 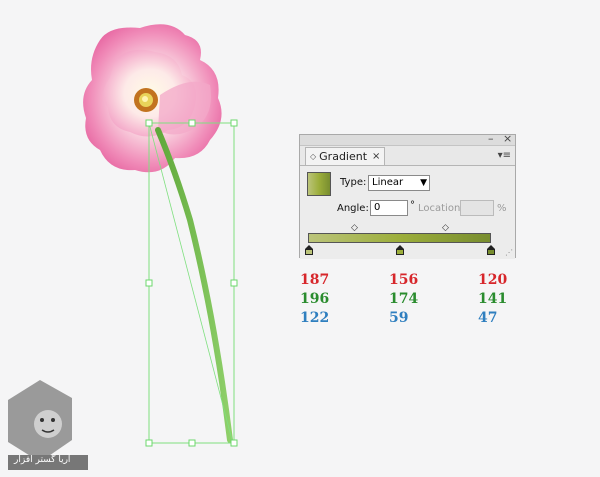 I want to click on logo-text: آریا گستر افزار, so click(x=42, y=460).